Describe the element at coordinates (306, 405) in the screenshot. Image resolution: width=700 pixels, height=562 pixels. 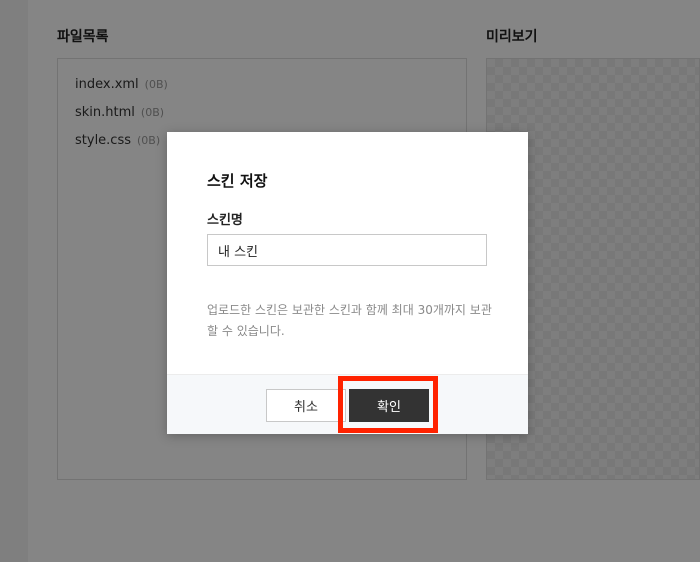
I see `cancel-button: 취소` at that location.